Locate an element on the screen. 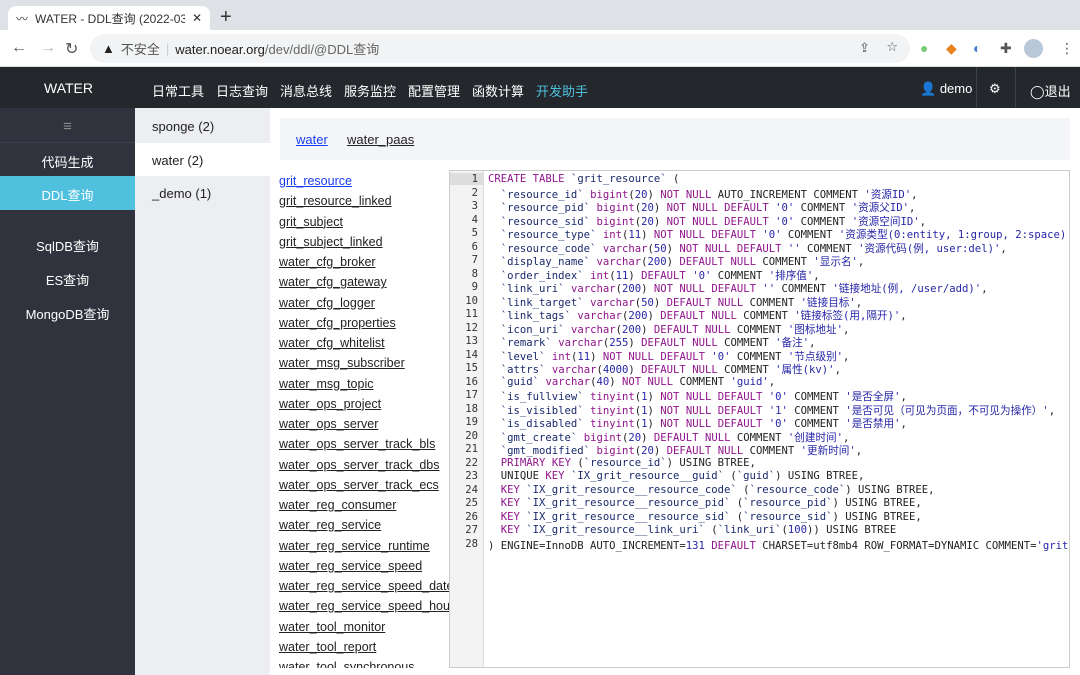  line-number: 21 is located at coordinates (471, 449).